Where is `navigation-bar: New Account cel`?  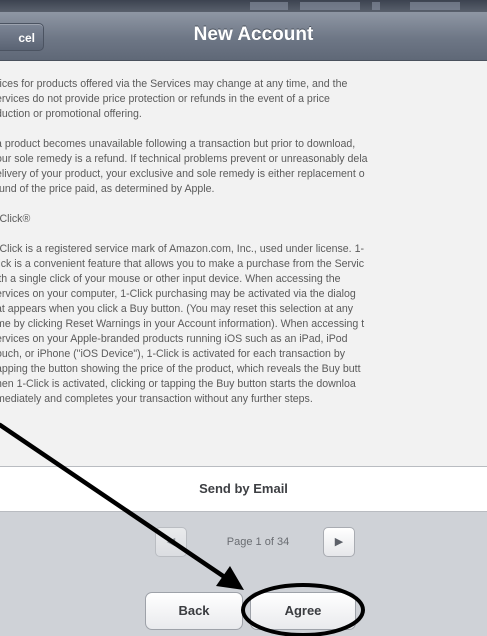 navigation-bar: New Account cel is located at coordinates (243, 36).